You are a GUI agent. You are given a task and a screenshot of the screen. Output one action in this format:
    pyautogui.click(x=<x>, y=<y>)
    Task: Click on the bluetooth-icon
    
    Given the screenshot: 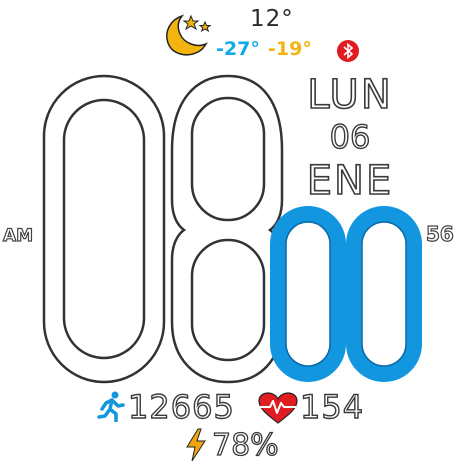 What is the action you would take?
    pyautogui.click(x=348, y=51)
    